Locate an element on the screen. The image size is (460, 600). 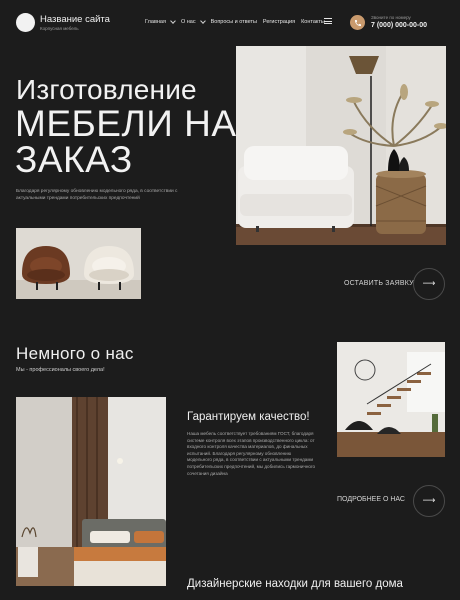
nav-label: О нас is located at coordinates (188, 22).